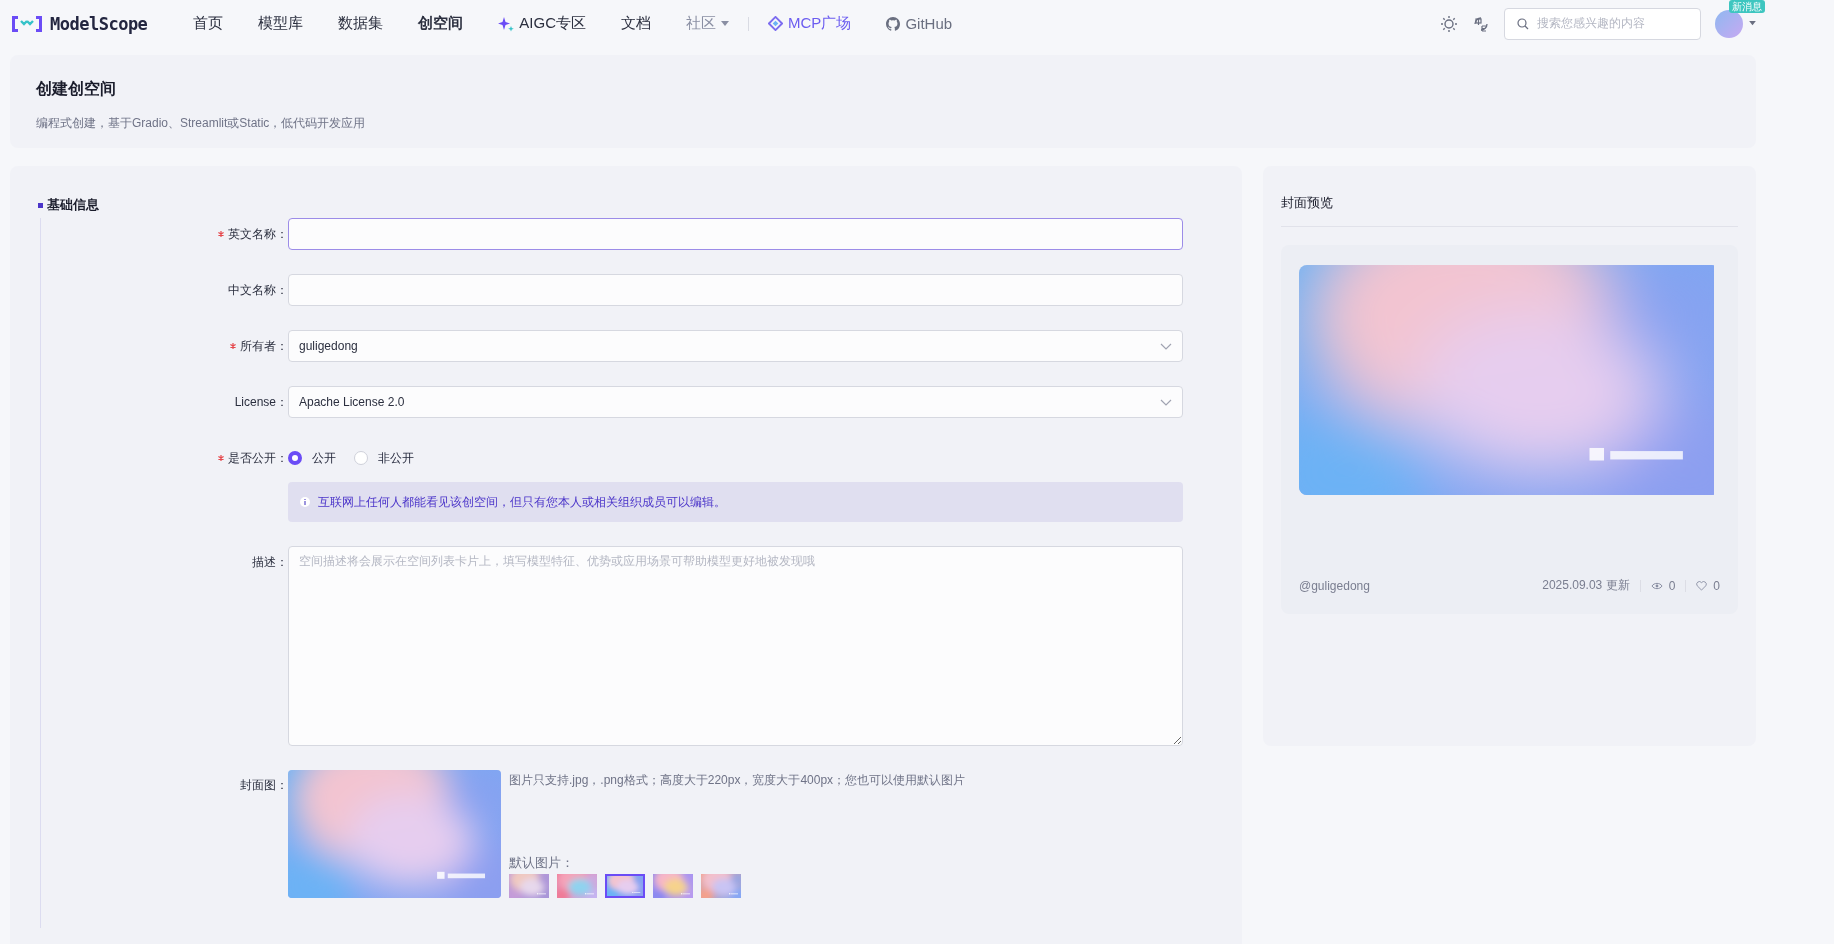 Image resolution: width=1834 pixels, height=944 pixels. What do you see at coordinates (1586, 585) in the screenshot?
I see `update-date: 2025.09.03 更新` at bounding box center [1586, 585].